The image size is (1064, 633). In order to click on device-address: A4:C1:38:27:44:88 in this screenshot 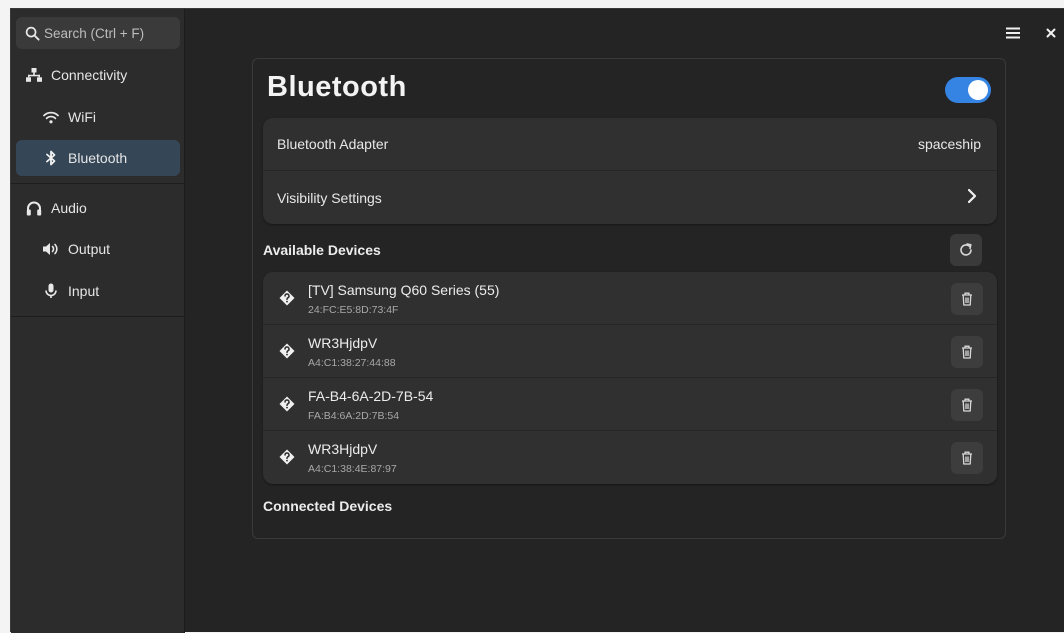, I will do `click(352, 363)`.